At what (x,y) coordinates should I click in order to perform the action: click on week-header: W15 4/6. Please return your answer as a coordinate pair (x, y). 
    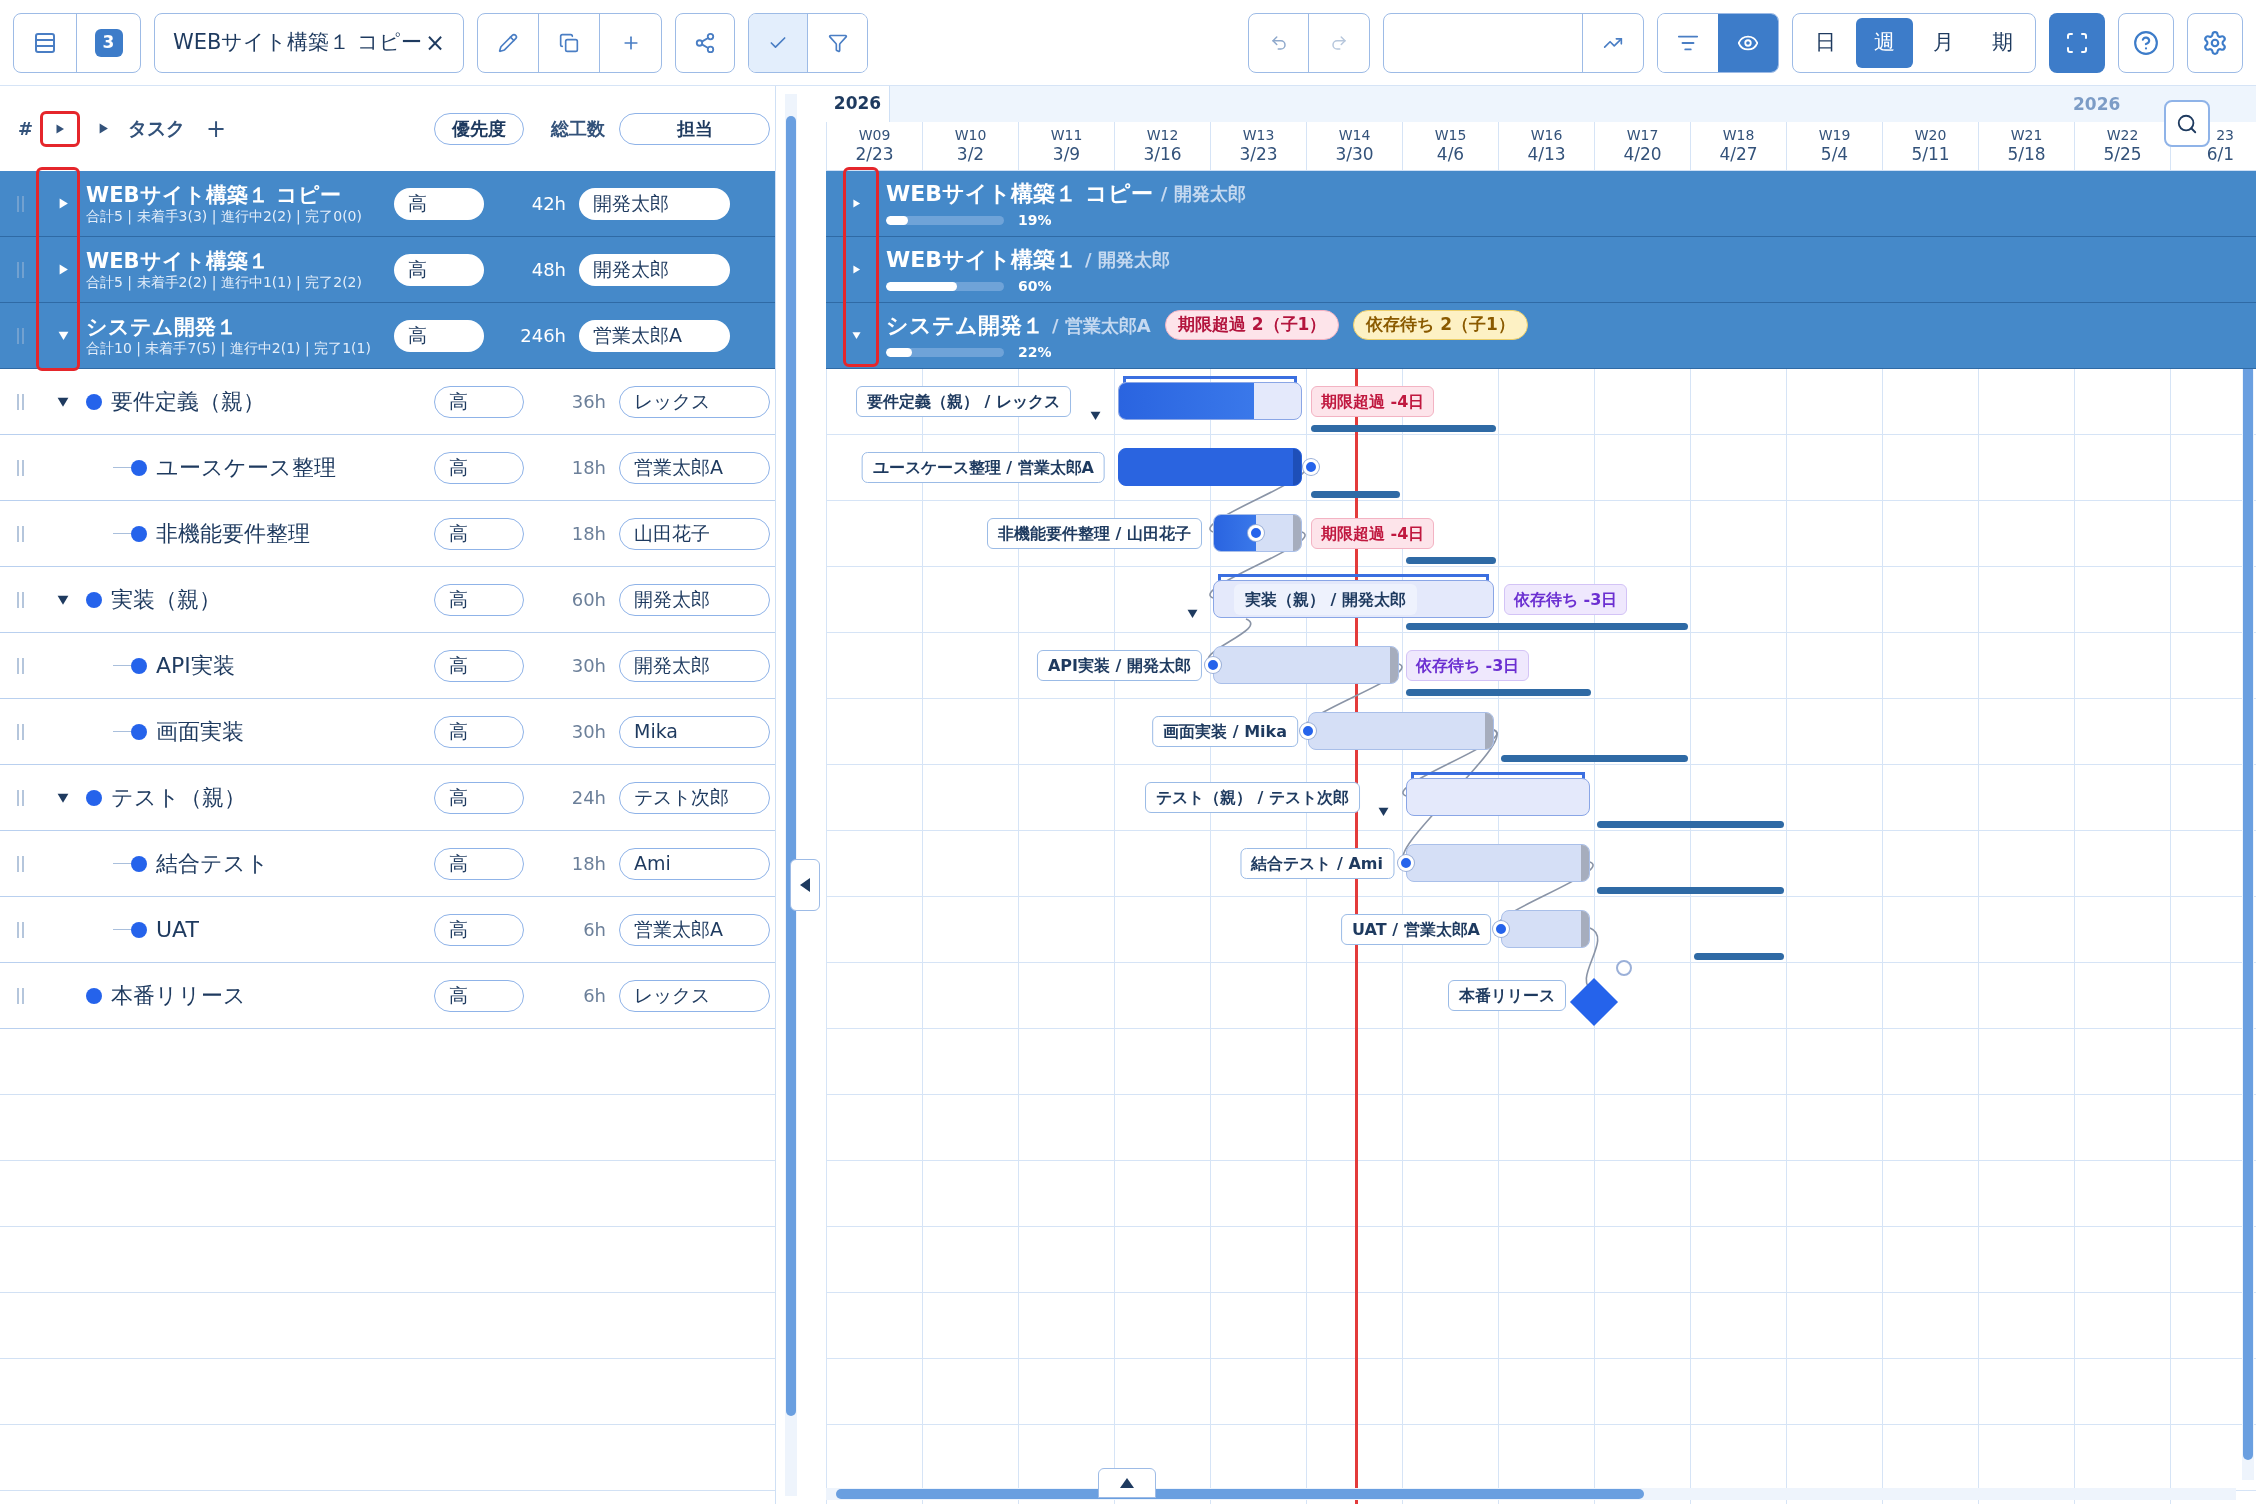
    Looking at the image, I should click on (1450, 146).